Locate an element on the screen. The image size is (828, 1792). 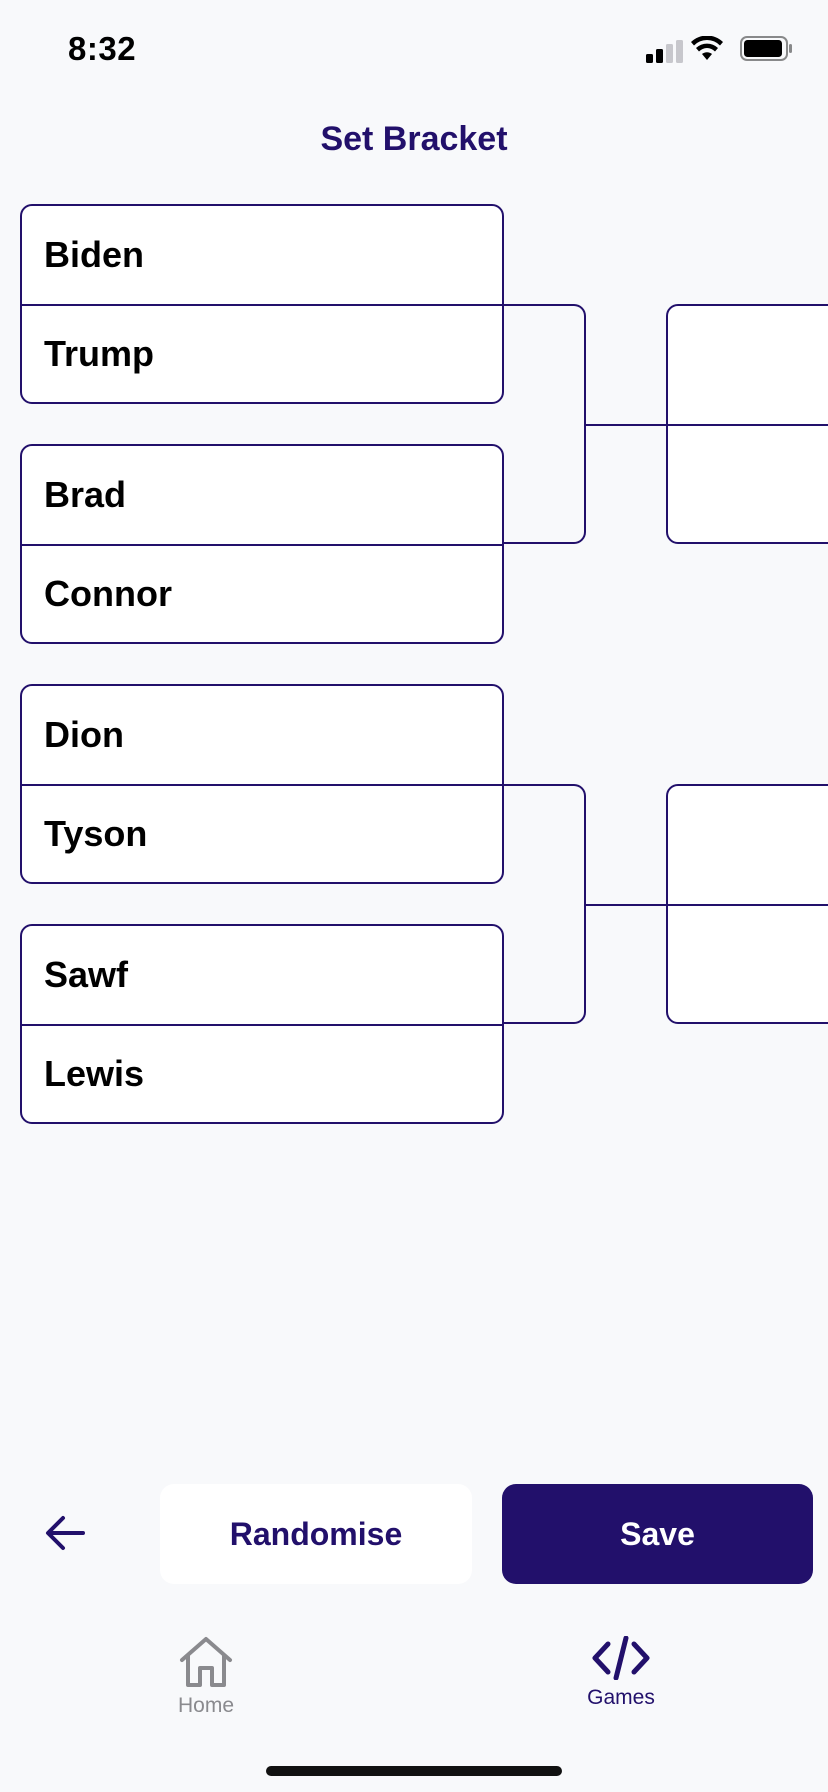
bracket-slot: Biden is located at coordinates (262, 255).